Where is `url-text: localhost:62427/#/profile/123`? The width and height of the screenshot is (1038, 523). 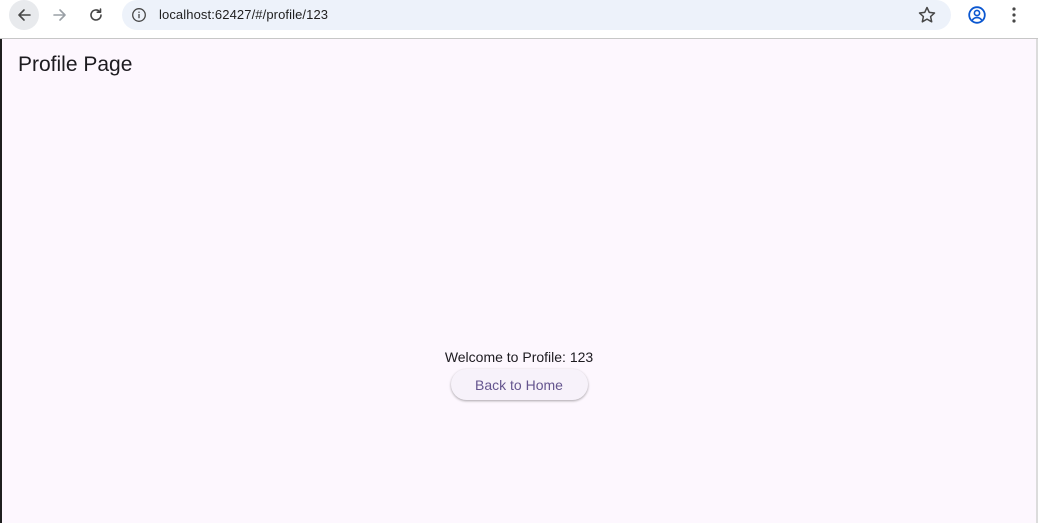 url-text: localhost:62427/#/profile/123 is located at coordinates (243, 14).